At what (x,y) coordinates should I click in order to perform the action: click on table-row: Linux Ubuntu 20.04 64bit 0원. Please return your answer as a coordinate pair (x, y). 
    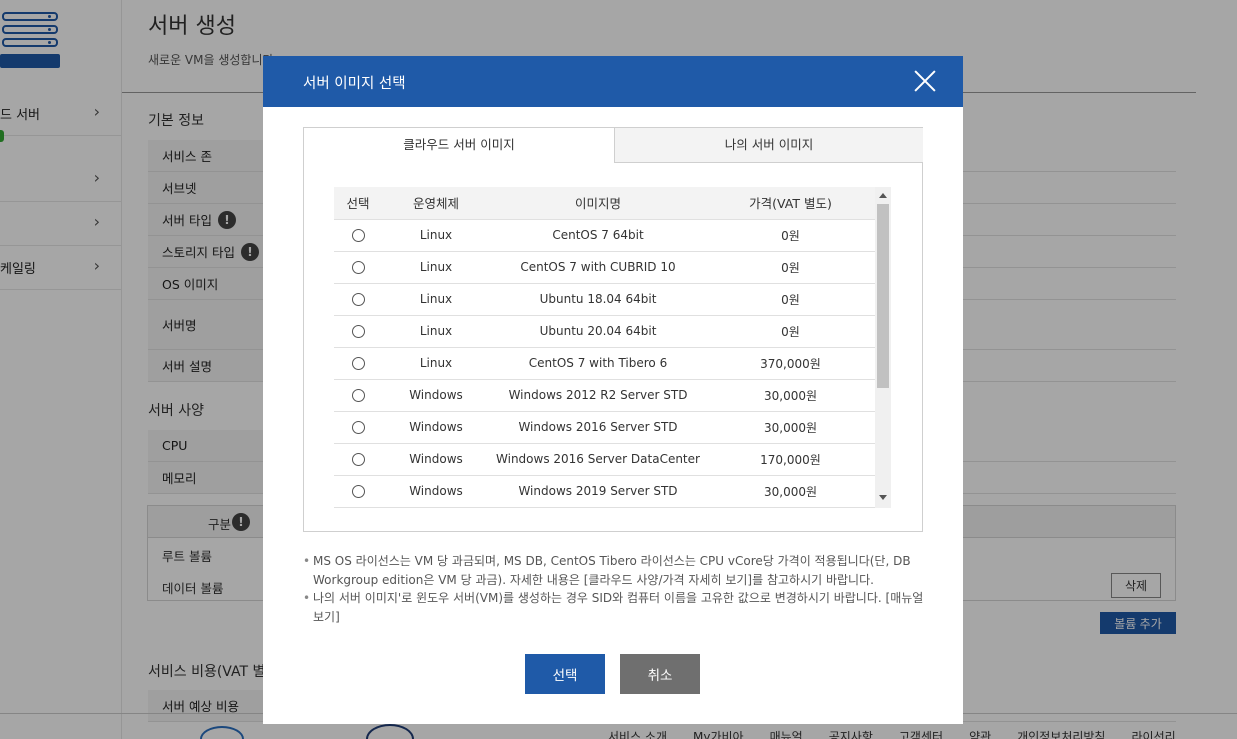
    Looking at the image, I should click on (604, 331).